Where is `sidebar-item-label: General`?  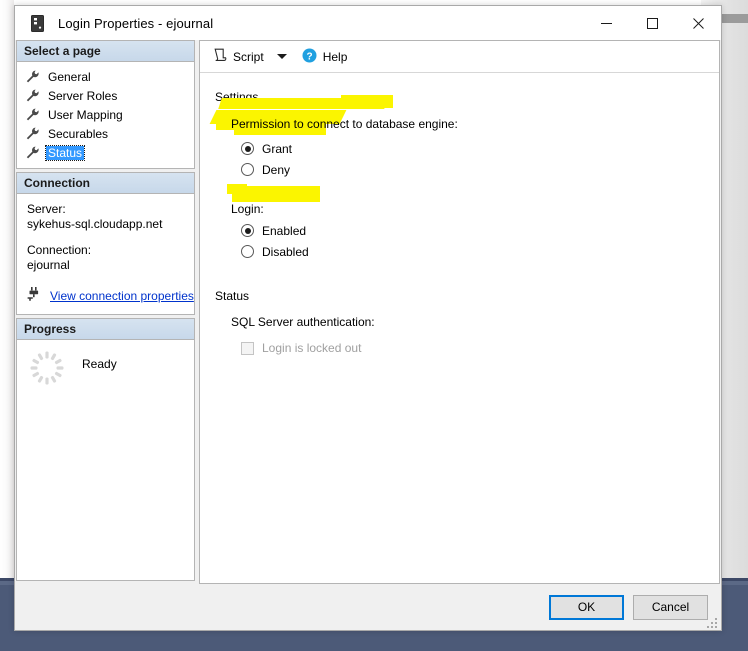 sidebar-item-label: General is located at coordinates (69, 76).